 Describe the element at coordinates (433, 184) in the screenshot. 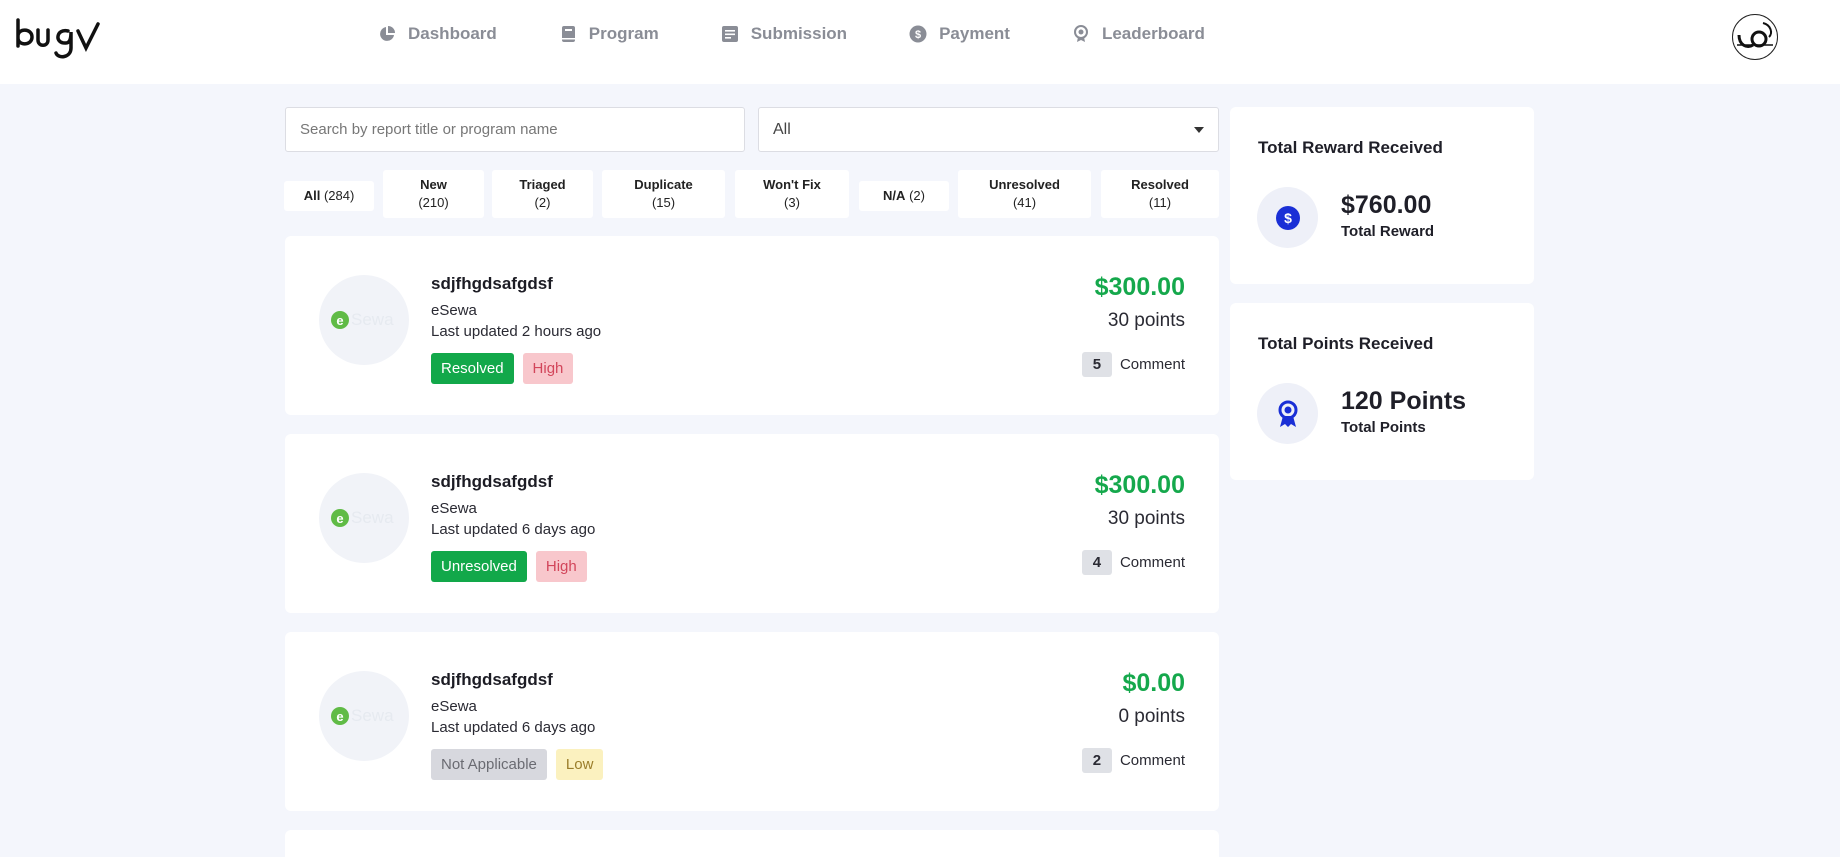

I see `filter-label: New` at that location.